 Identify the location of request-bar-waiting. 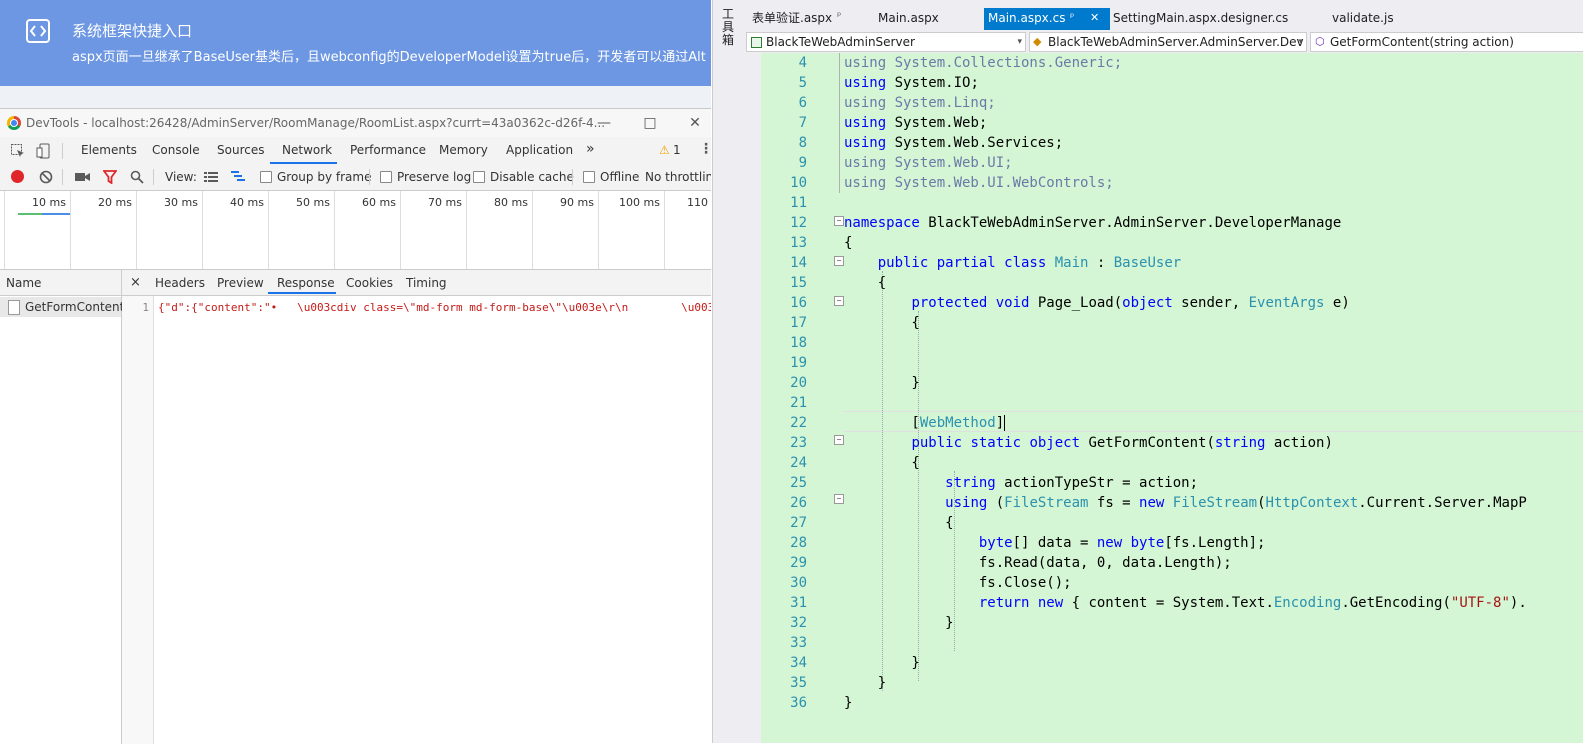
(30, 214).